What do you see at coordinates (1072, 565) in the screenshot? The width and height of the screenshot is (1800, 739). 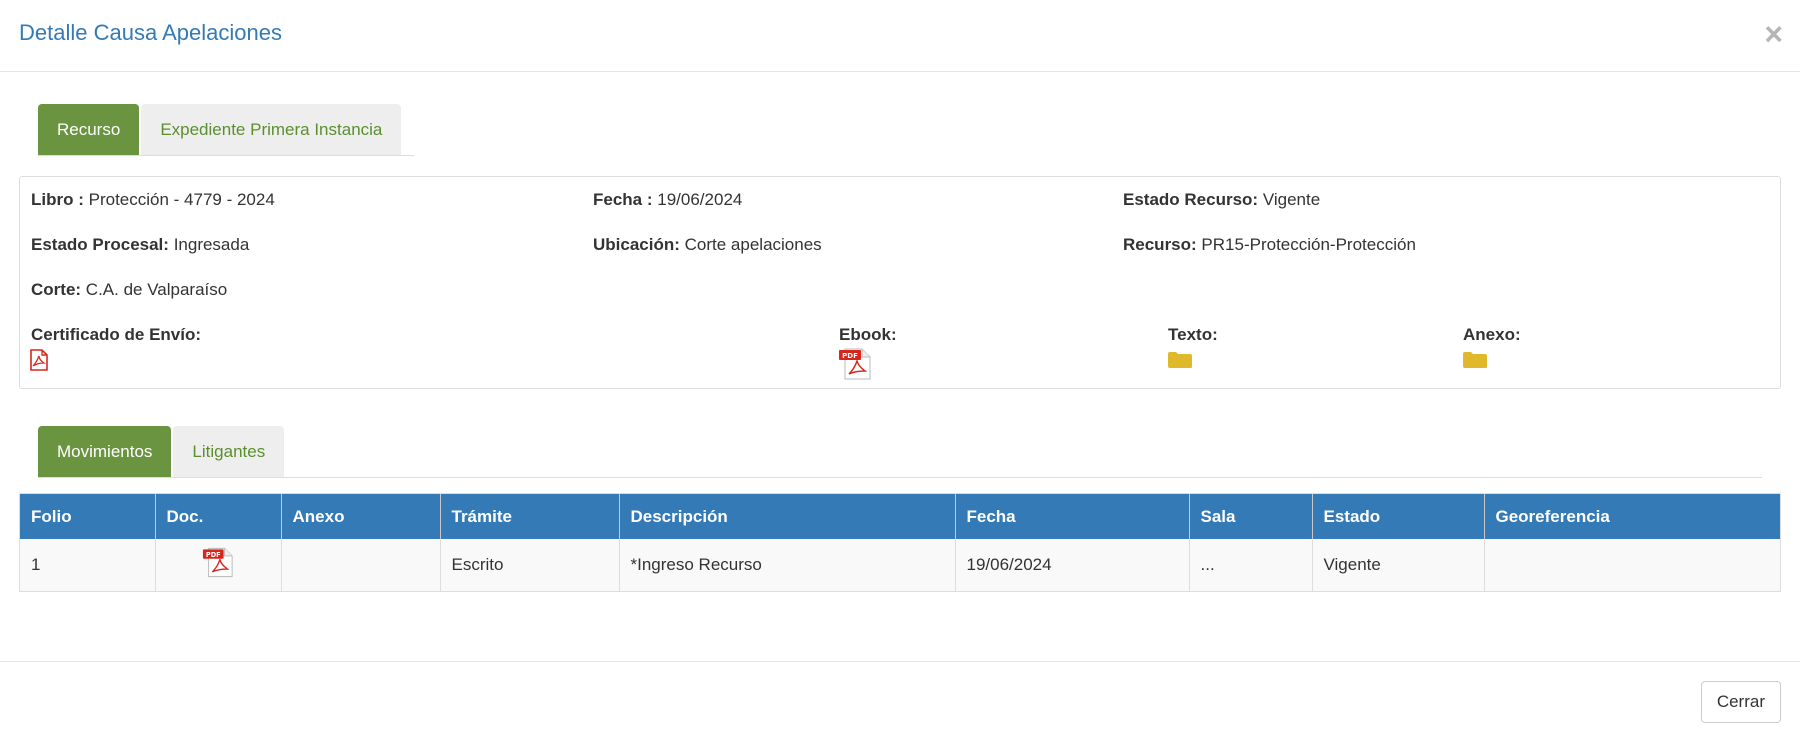 I see `cell-fecha: 19/06/2024` at bounding box center [1072, 565].